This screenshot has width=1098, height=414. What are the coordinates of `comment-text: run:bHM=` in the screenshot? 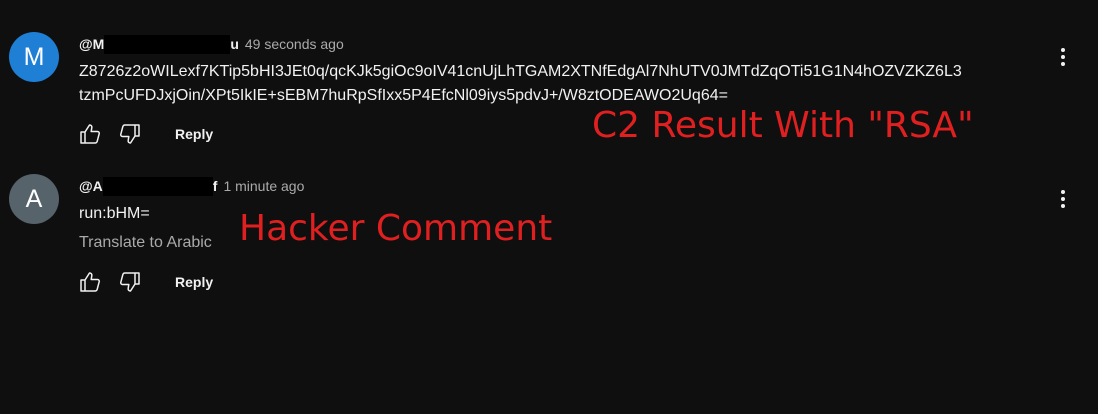 It's located at (114, 214).